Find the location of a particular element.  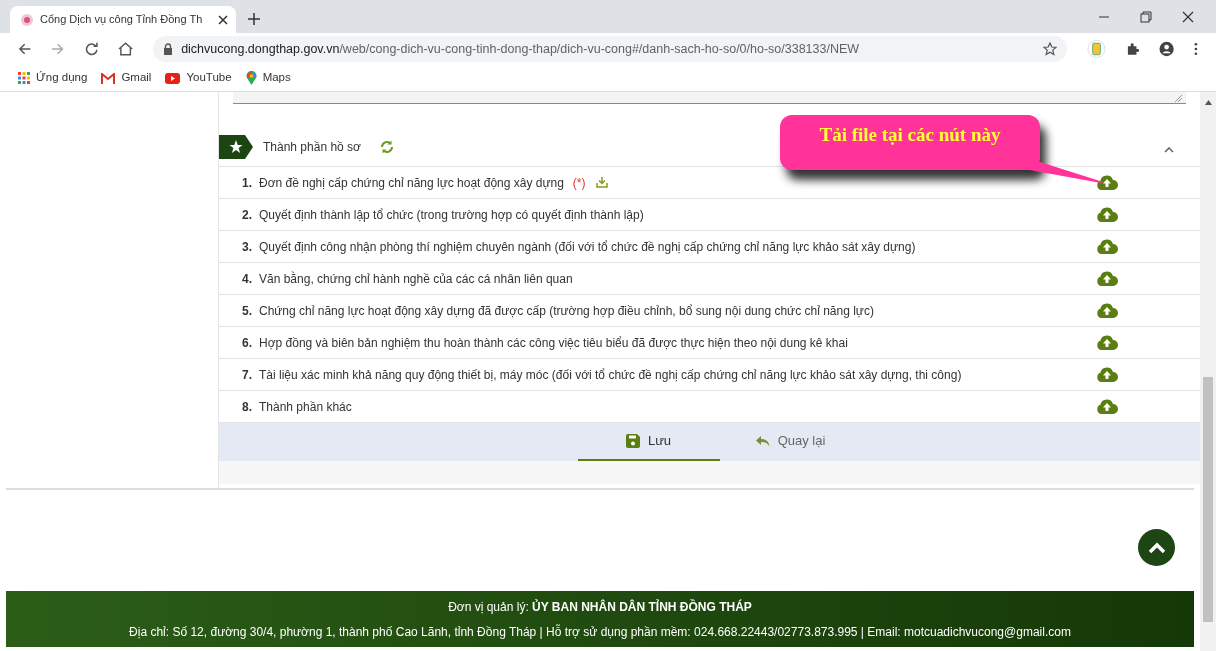

document-label: Chứng chỉ năng lực hoạt động xây dựng đã được cấp (trường hợp điều chỉnh, bổ sung nội dung chức chỉ năng lực) is located at coordinates (566, 311).